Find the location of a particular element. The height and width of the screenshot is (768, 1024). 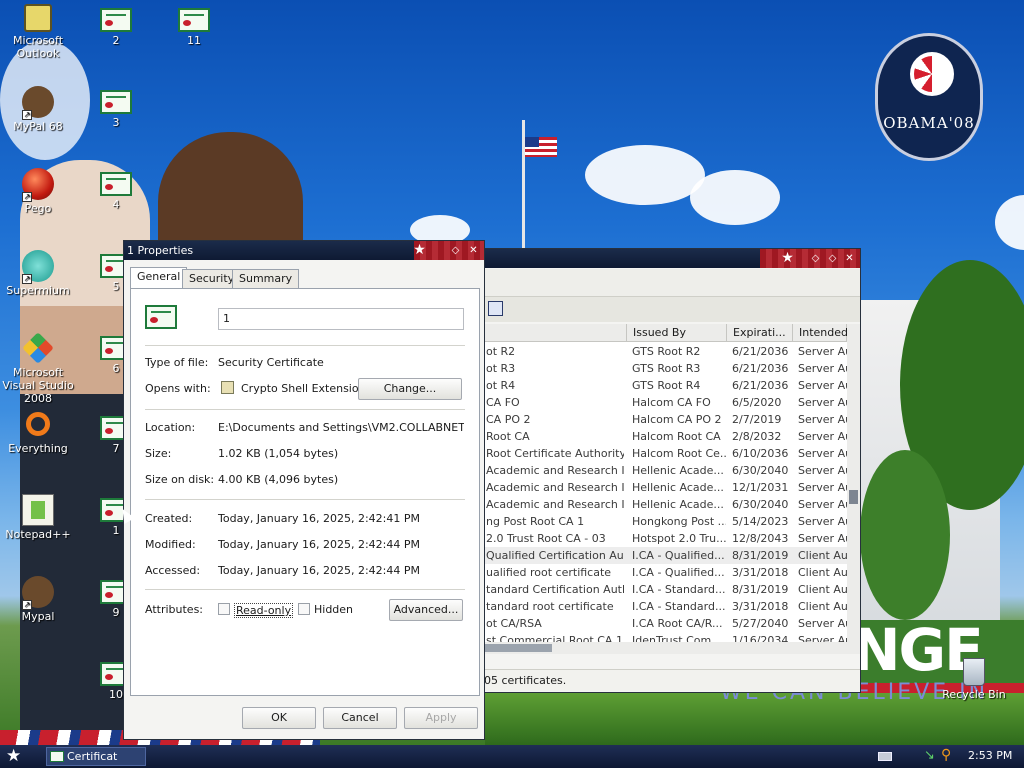

recycle-bin-icon is located at coordinates (974, 672).